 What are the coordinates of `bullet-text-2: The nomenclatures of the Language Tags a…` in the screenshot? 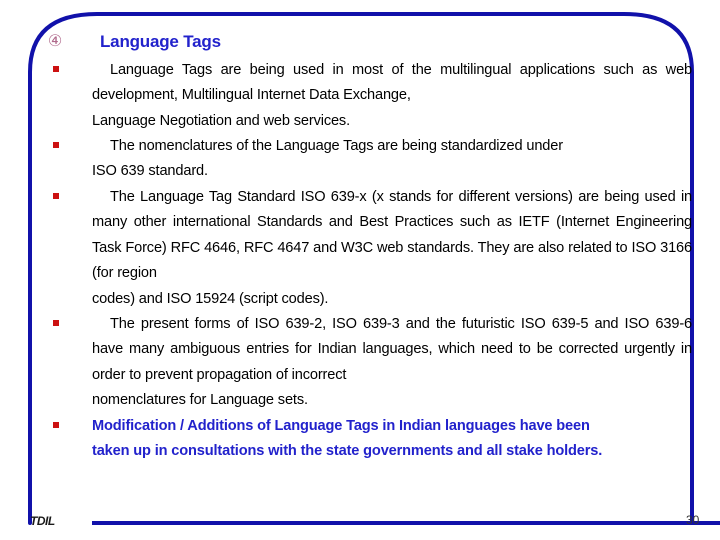 It's located at (392, 159).